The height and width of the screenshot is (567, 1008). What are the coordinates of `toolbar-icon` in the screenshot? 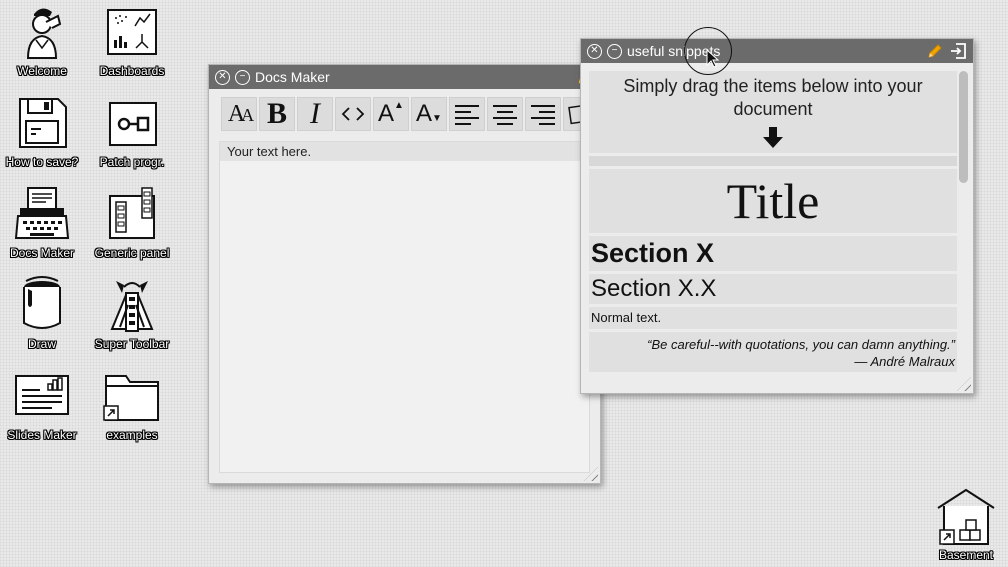 It's located at (132, 306).